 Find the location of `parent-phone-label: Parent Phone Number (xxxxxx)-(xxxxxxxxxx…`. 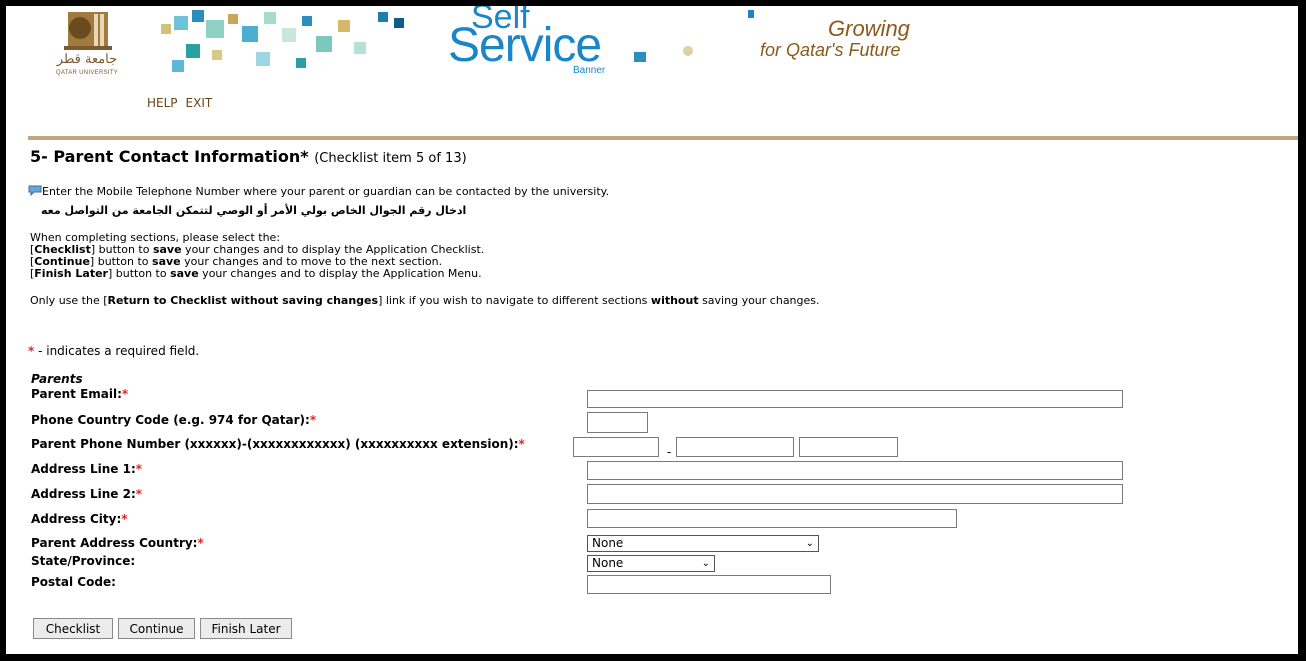

parent-phone-label: Parent Phone Number (xxxxxx)-(xxxxxxxxxx… is located at coordinates (278, 444).